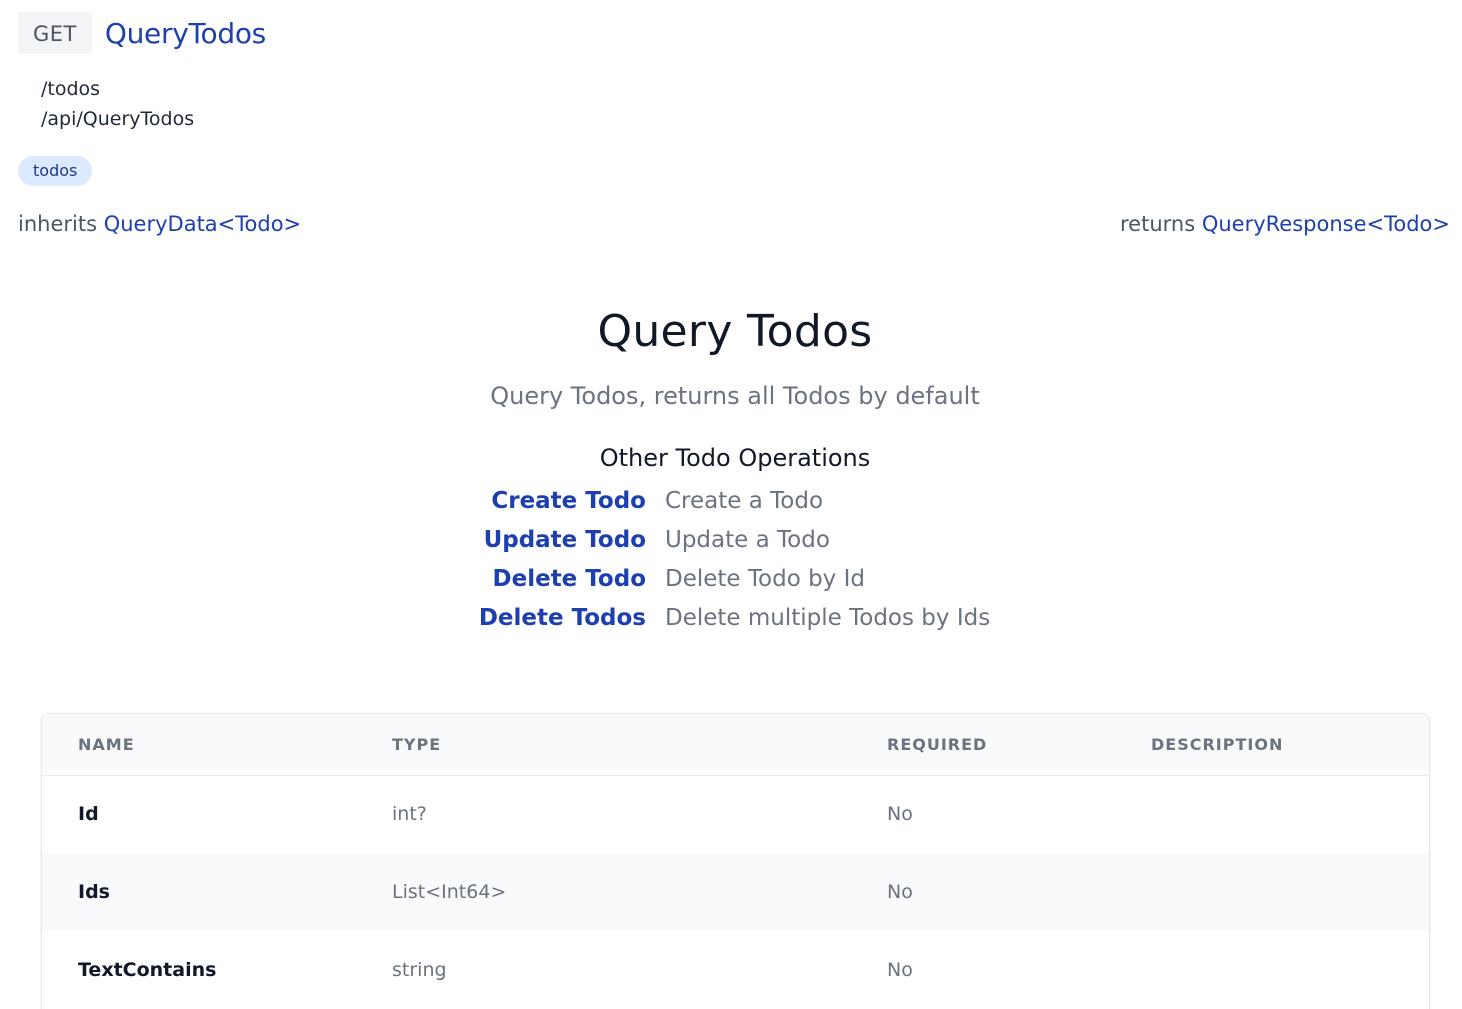 This screenshot has width=1462, height=1009. What do you see at coordinates (735, 970) in the screenshot?
I see `table-row: TextContains string No` at bounding box center [735, 970].